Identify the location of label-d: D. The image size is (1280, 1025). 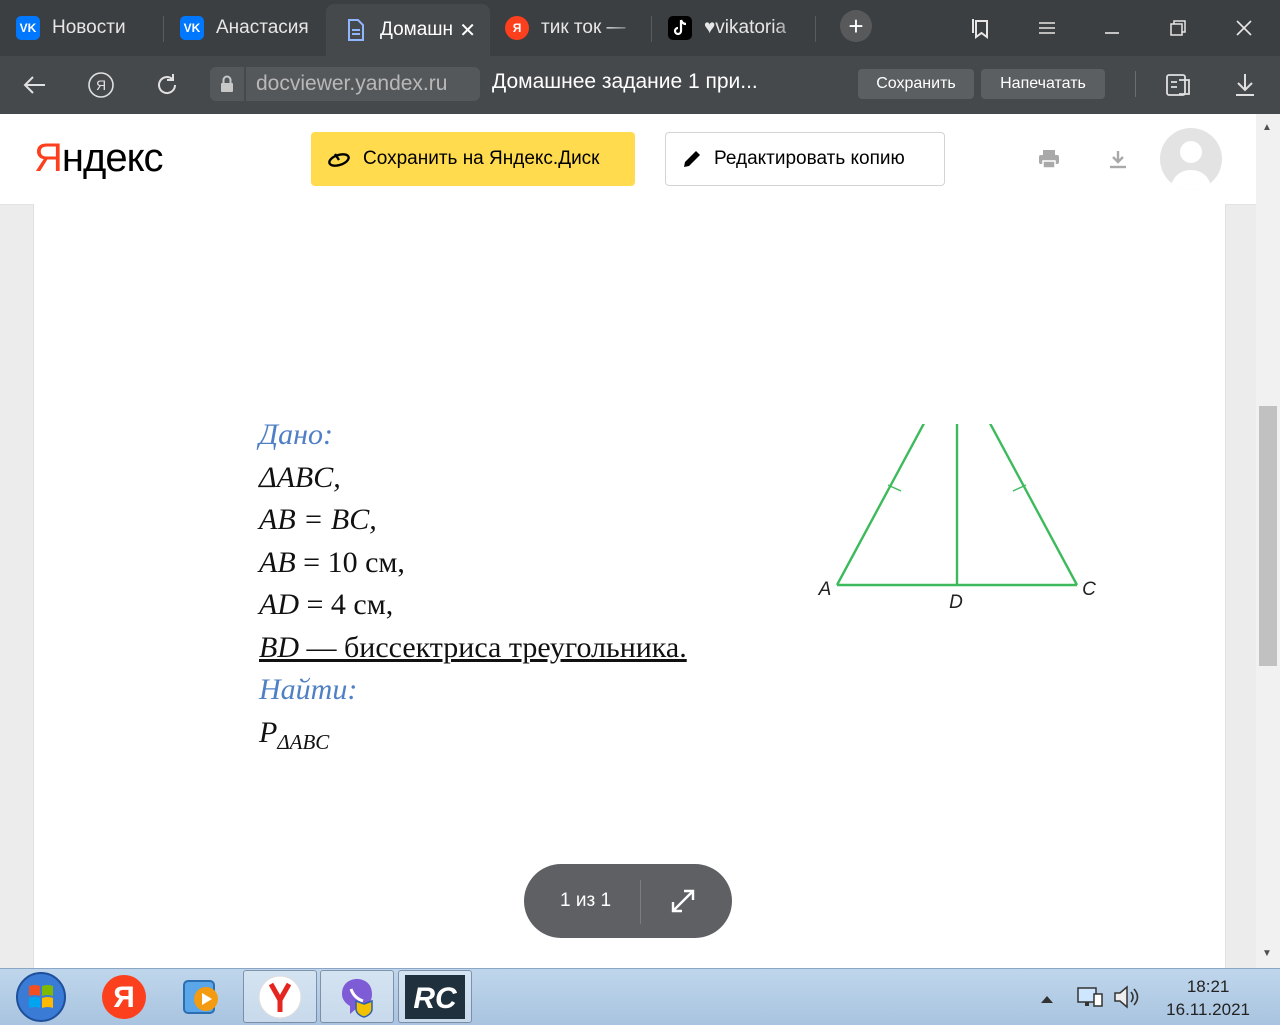
(956, 602).